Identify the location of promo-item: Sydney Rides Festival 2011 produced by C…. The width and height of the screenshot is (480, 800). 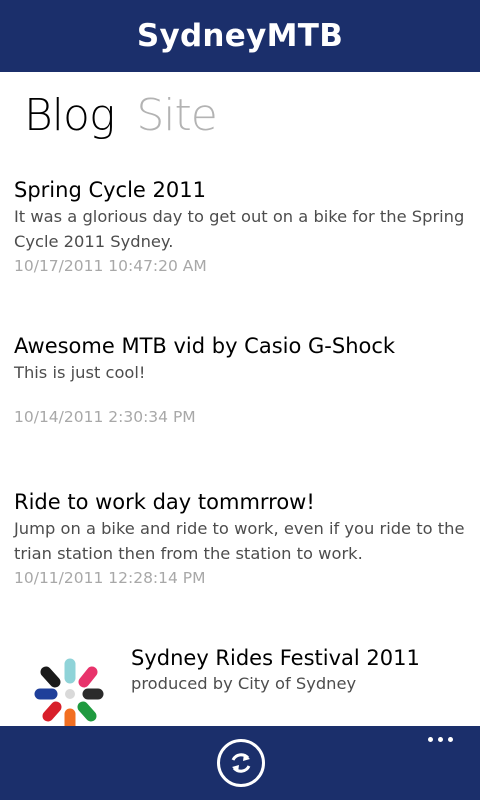
(248, 686).